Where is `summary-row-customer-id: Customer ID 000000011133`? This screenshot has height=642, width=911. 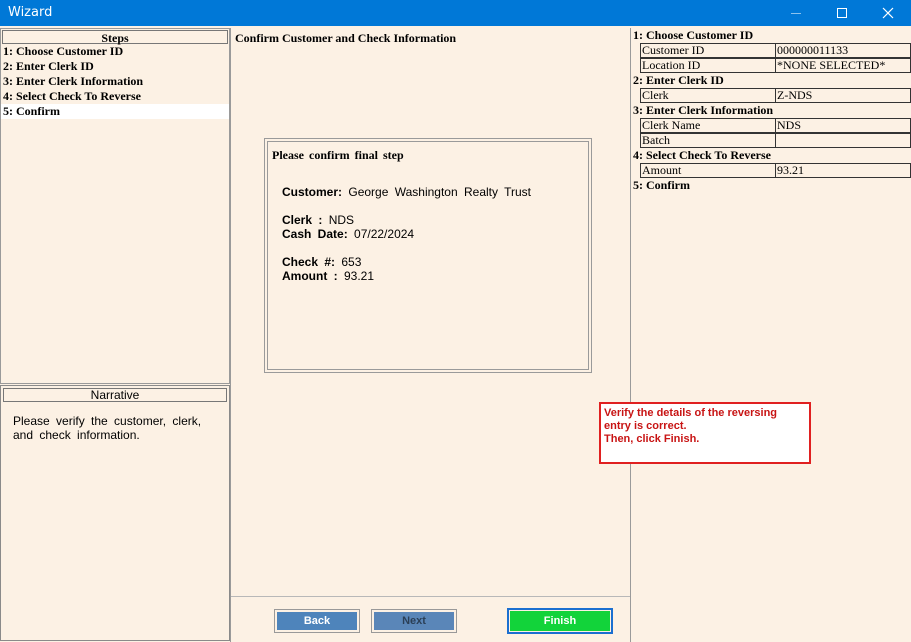
summary-row-customer-id: Customer ID 000000011133 is located at coordinates (771, 50).